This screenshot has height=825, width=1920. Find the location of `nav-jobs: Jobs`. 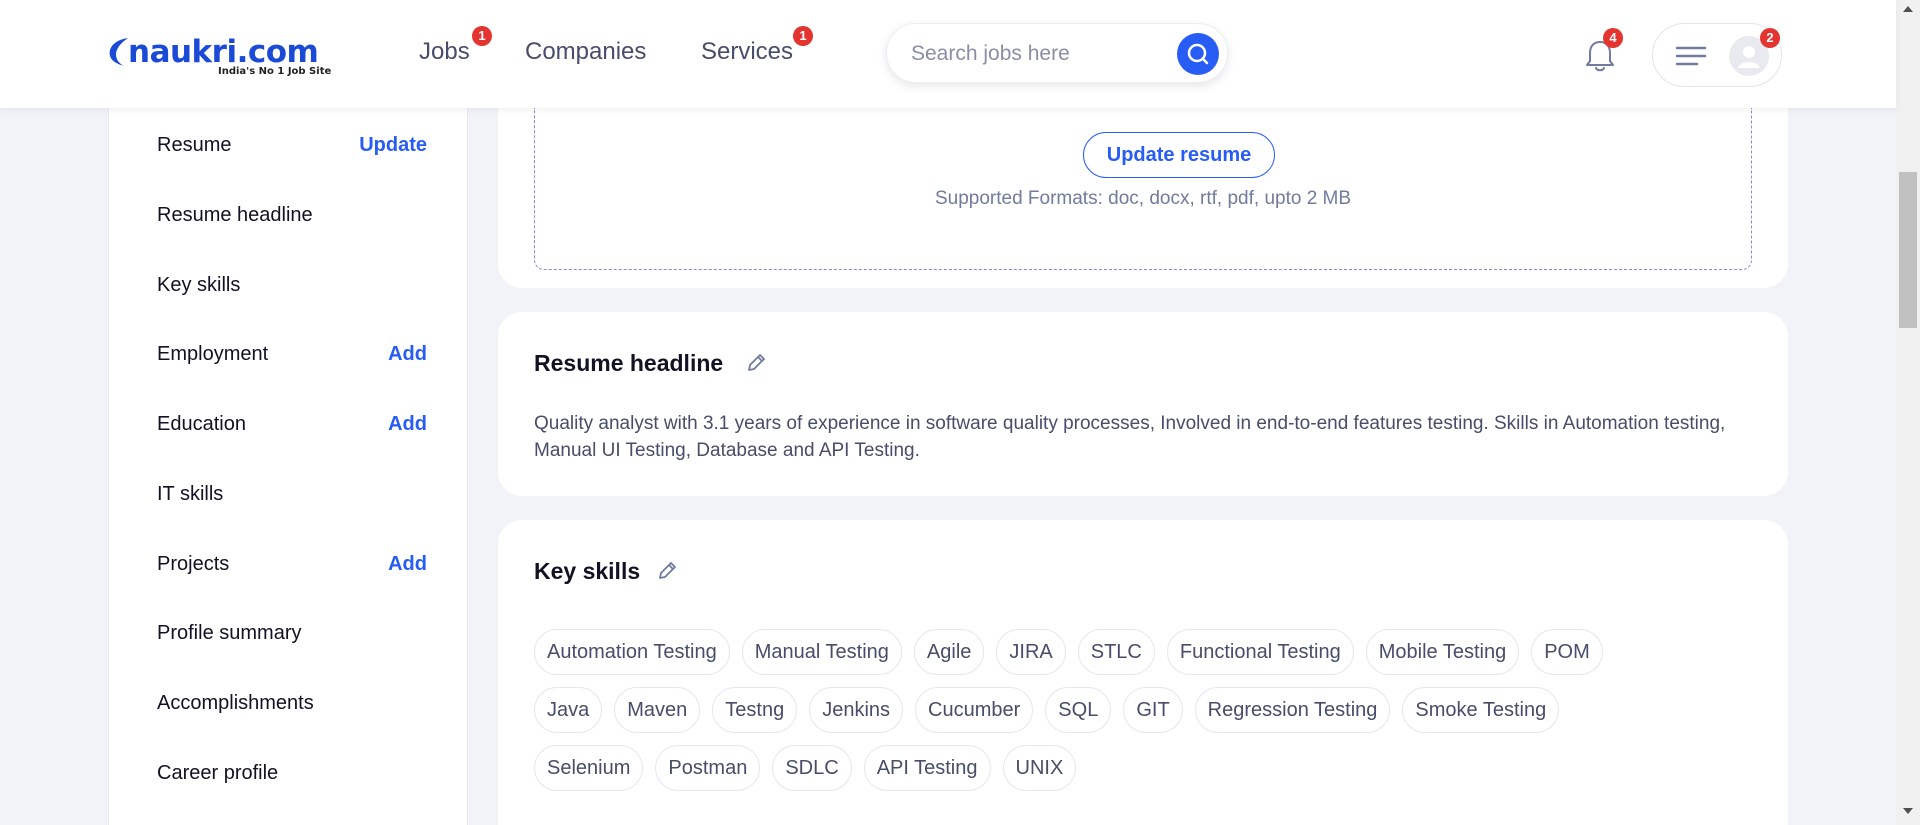

nav-jobs: Jobs is located at coordinates (444, 52).